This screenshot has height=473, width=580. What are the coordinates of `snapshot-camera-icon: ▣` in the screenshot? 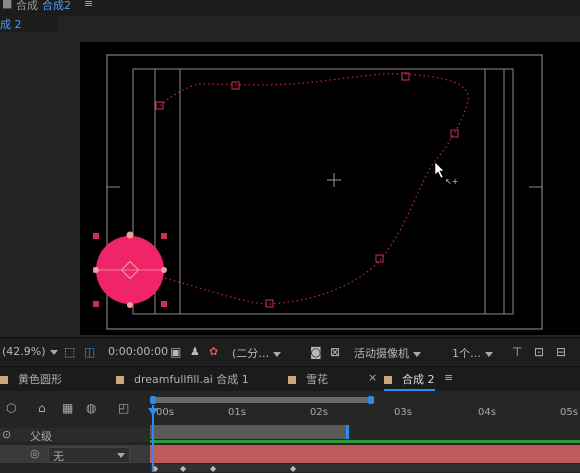 It's located at (175, 352).